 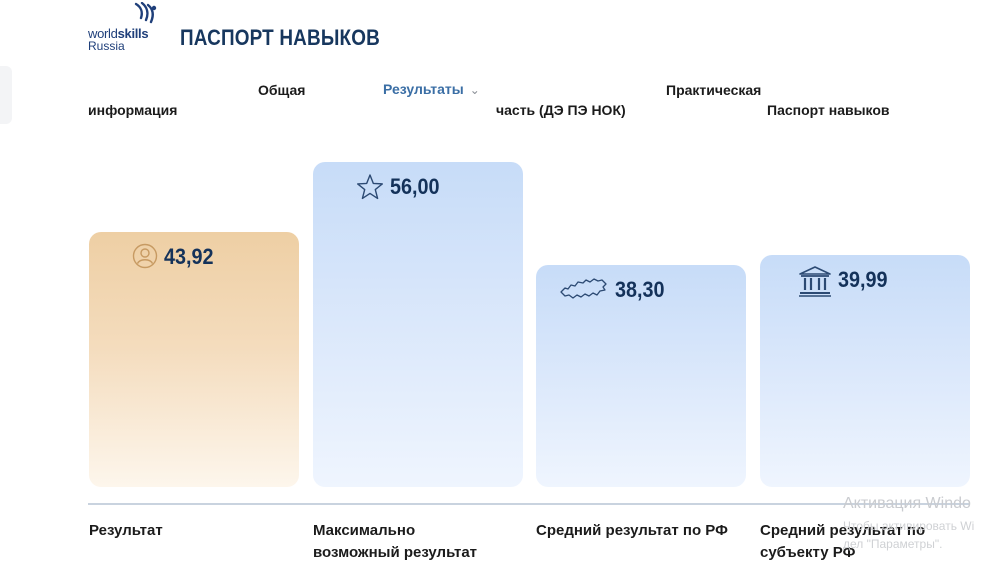 I want to click on institution-icon, so click(x=815, y=283).